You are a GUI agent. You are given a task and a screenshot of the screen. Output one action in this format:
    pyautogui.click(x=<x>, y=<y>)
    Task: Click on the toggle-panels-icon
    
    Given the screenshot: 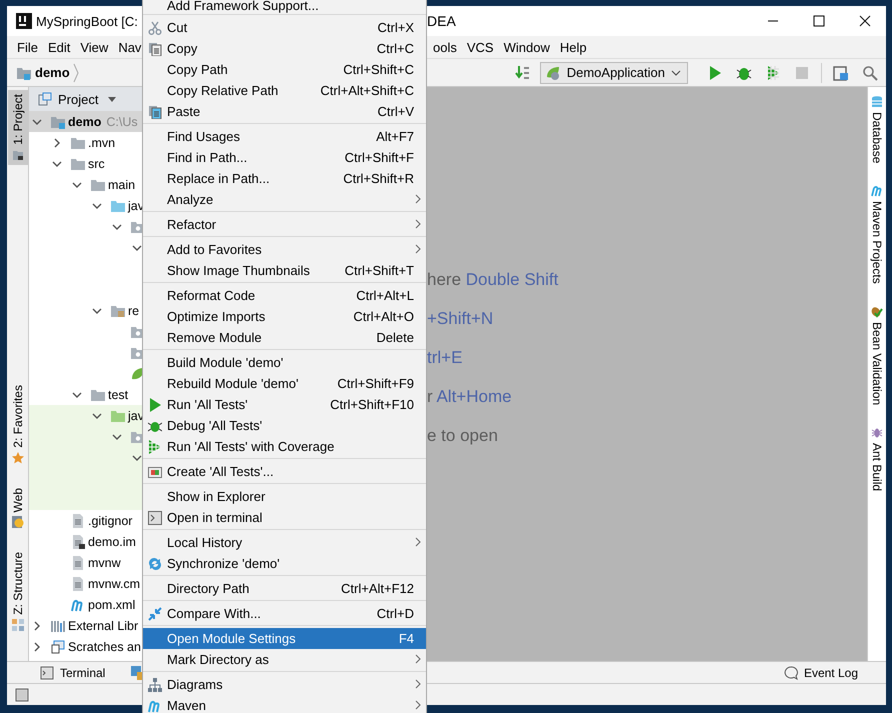 What is the action you would take?
    pyautogui.click(x=22, y=695)
    